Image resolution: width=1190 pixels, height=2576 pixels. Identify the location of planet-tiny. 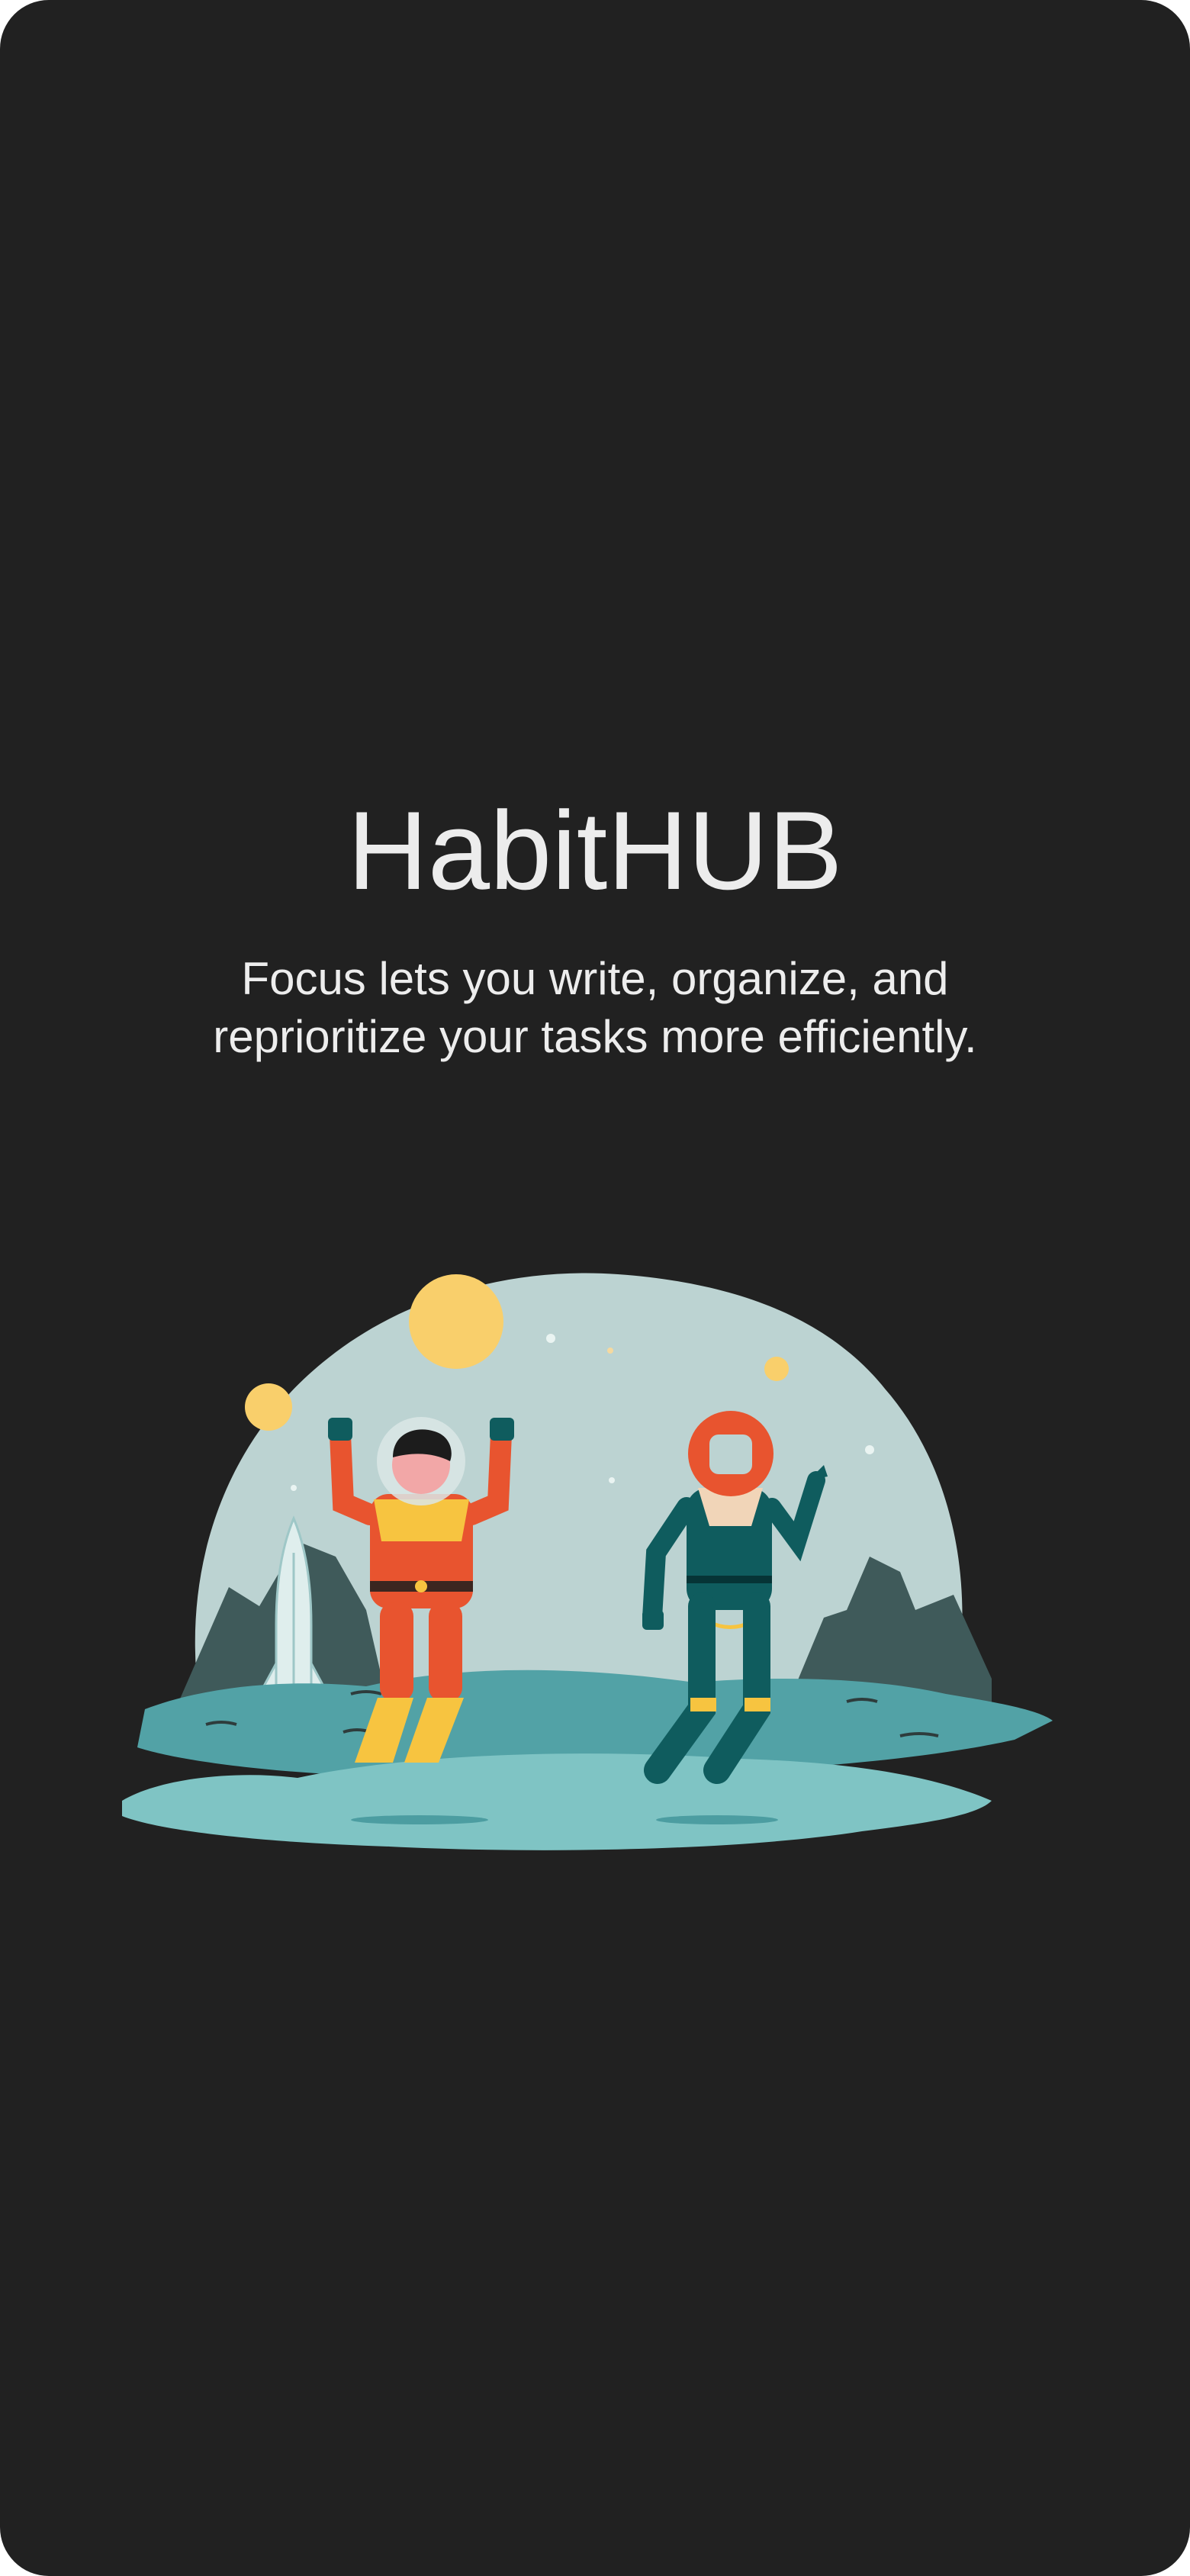
(776, 1369).